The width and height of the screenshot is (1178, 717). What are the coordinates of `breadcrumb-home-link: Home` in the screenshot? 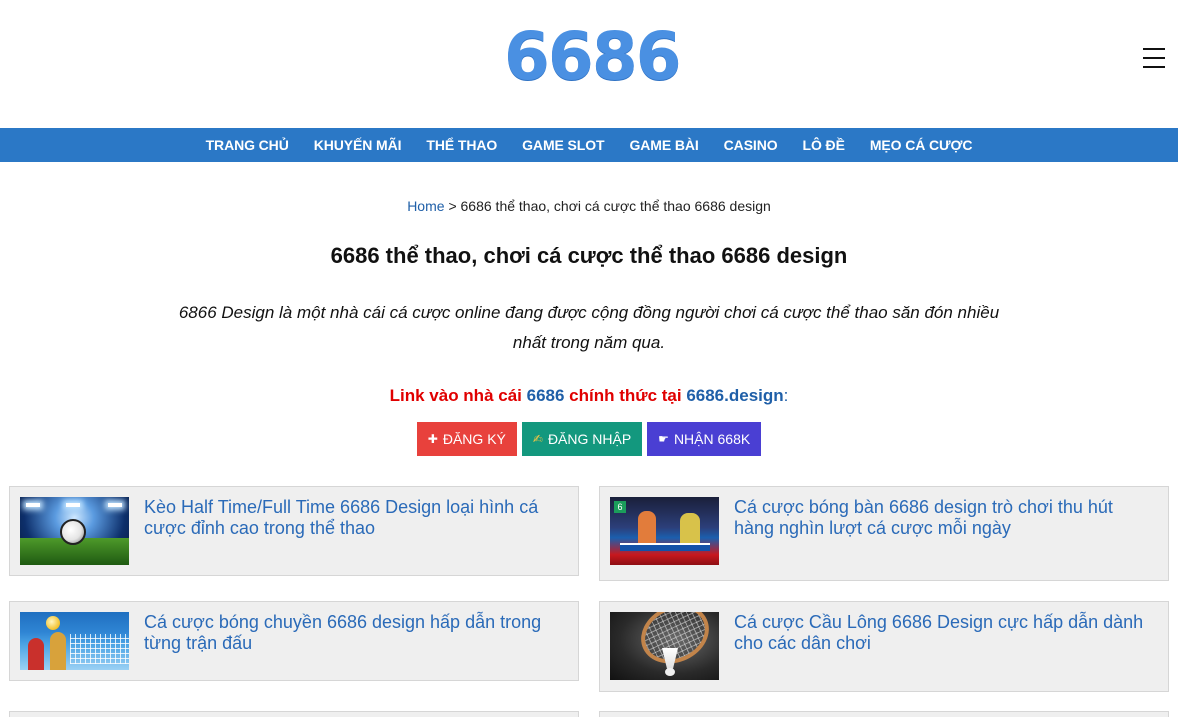 It's located at (425, 206).